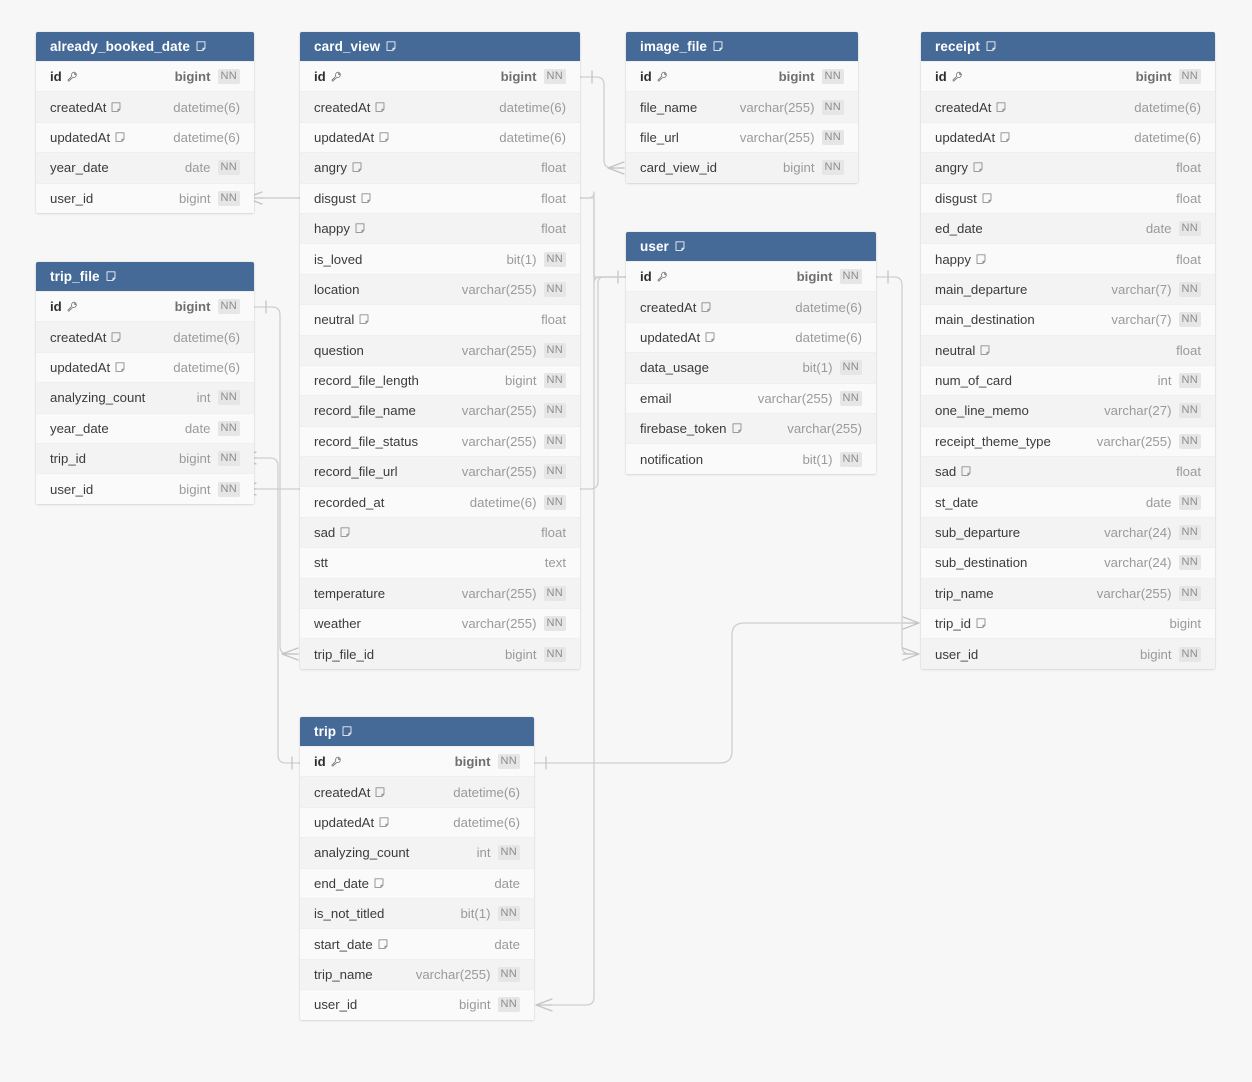 Image resolution: width=1252 pixels, height=1082 pixels. I want to click on column-row: is_not_titled bit(1) NN, so click(417, 913).